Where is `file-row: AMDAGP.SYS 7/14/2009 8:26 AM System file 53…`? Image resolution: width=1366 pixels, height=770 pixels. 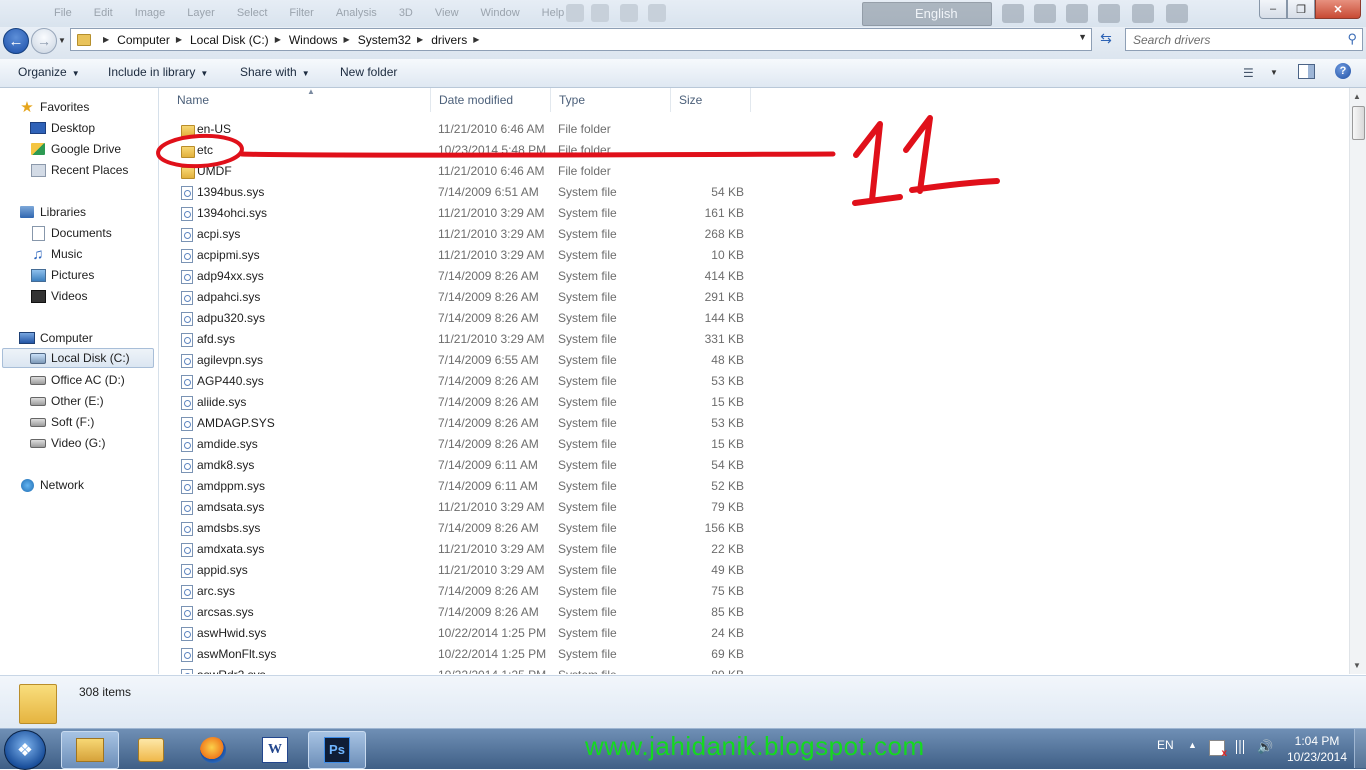
file-row: AMDAGP.SYS 7/14/2009 8:26 AM System file 53… is located at coordinates (459, 423).